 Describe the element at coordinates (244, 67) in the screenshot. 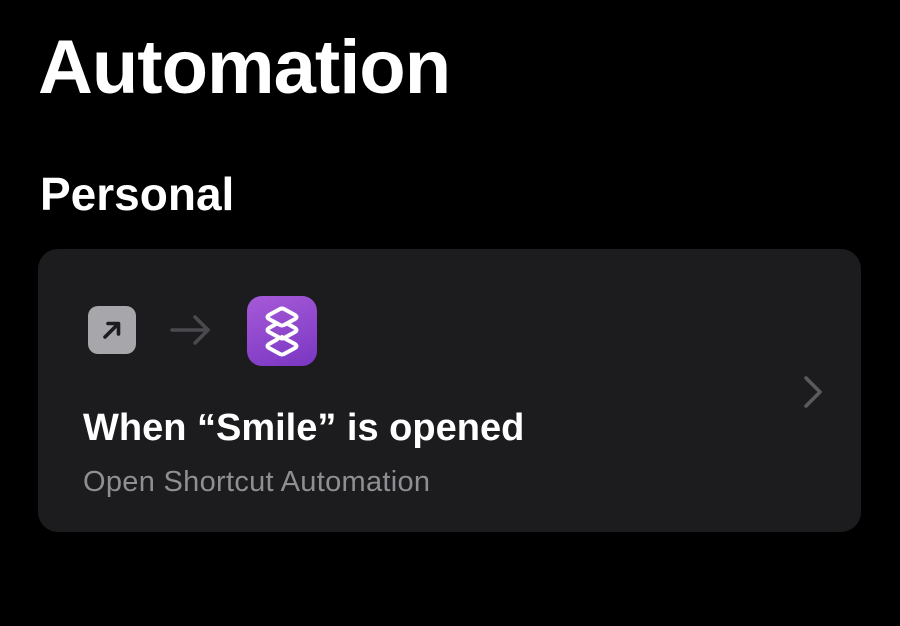

I see `page-title: Automation` at that location.